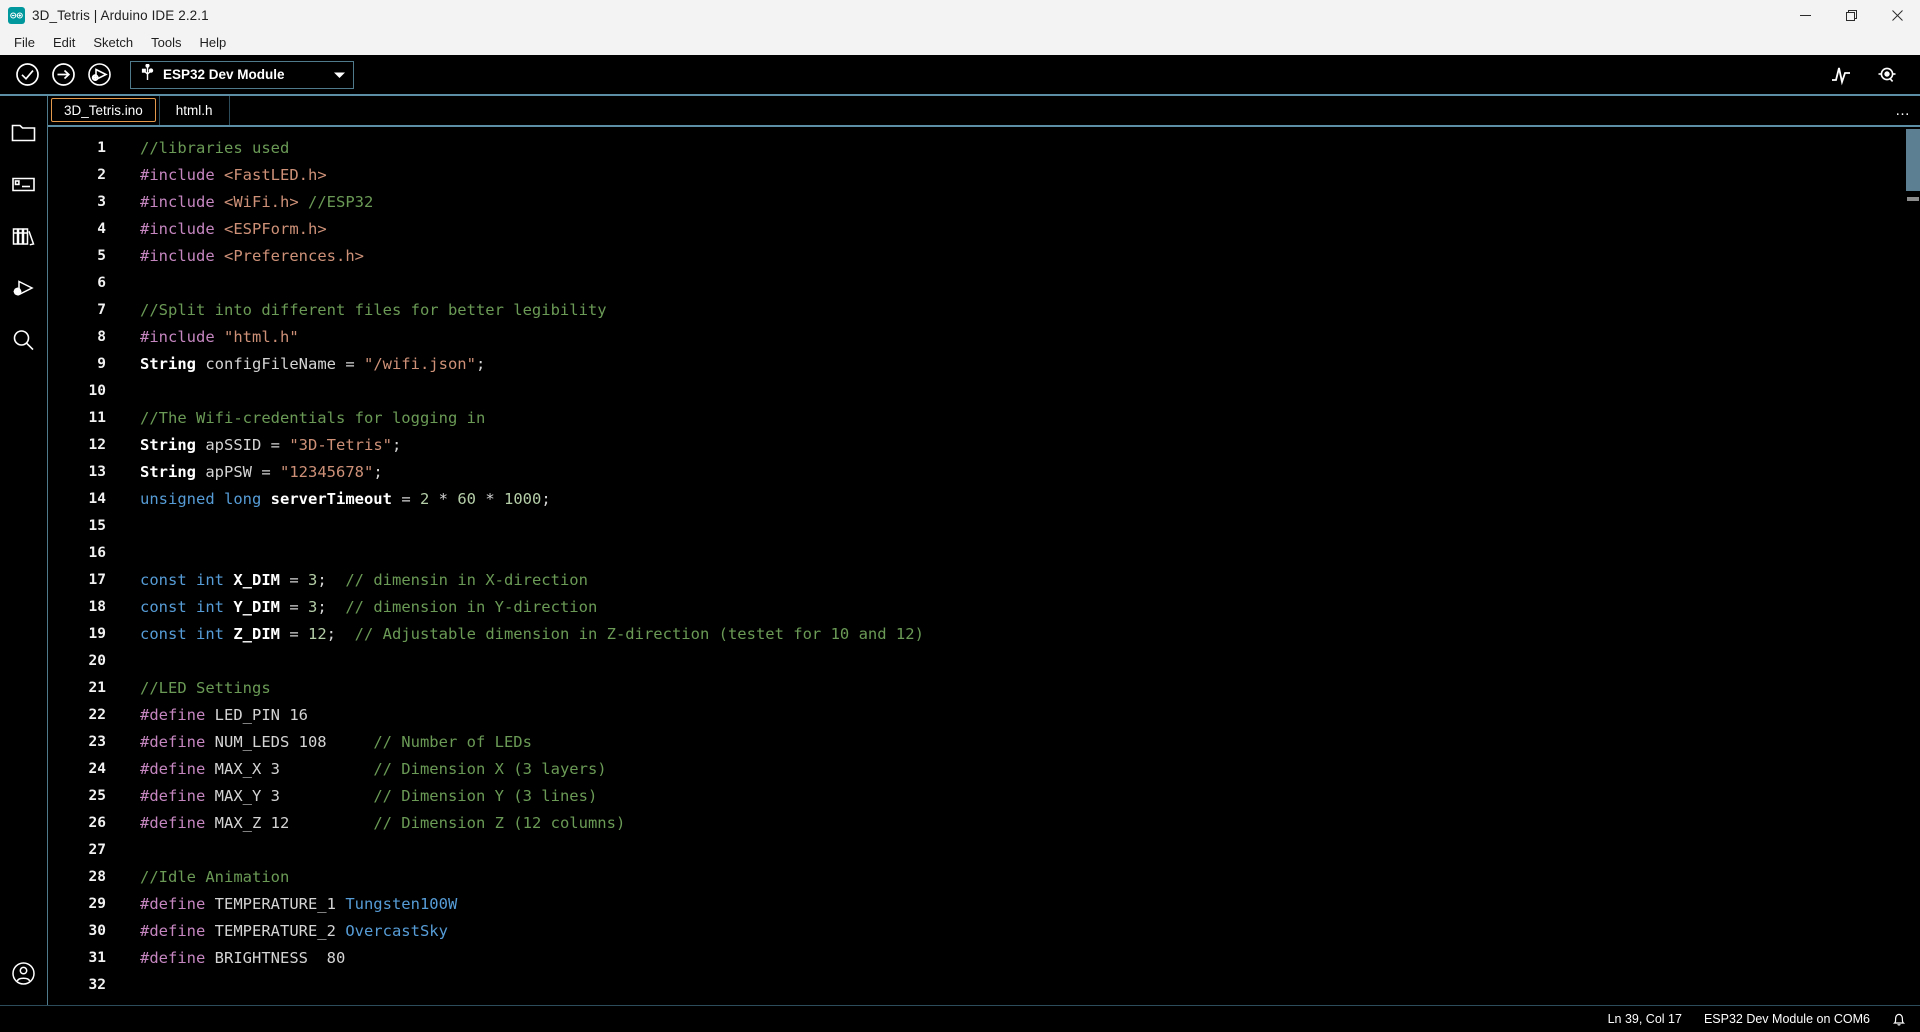  What do you see at coordinates (64, 43) in the screenshot?
I see `menu-edit: Edit` at bounding box center [64, 43].